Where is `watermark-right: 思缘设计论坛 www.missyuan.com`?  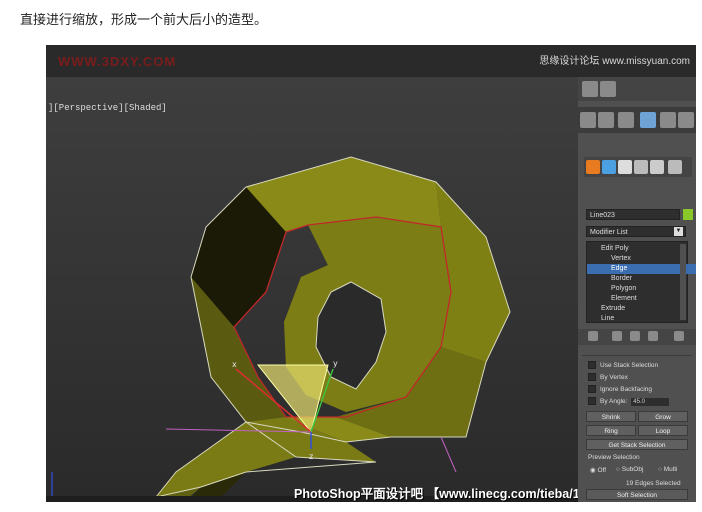 watermark-right: 思缘设计论坛 www.missyuan.com is located at coordinates (614, 61).